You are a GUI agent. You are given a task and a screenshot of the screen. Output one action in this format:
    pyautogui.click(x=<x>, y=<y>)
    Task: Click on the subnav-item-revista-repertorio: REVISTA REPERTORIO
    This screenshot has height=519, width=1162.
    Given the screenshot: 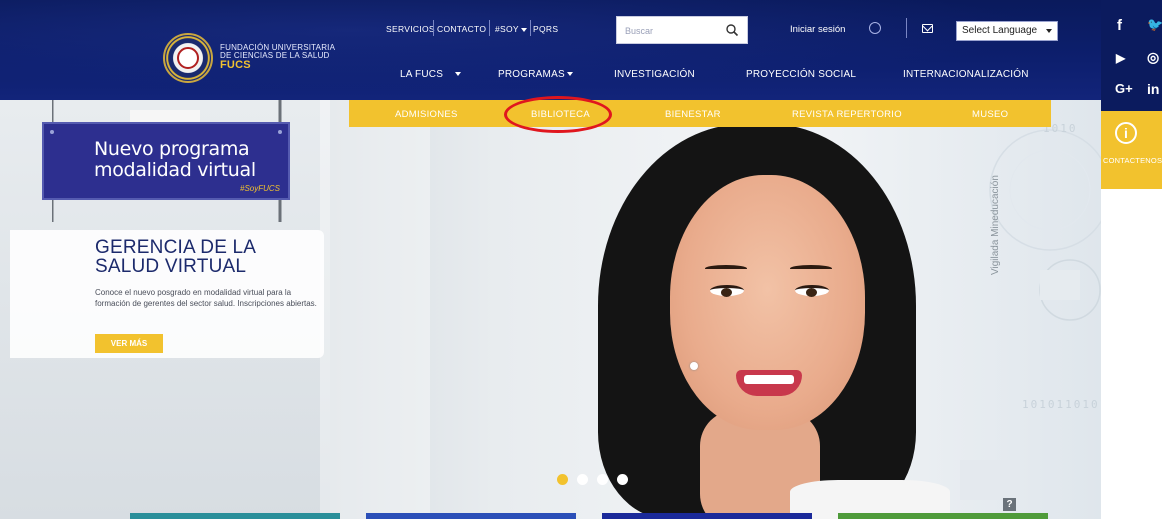 What is the action you would take?
    pyautogui.click(x=847, y=114)
    